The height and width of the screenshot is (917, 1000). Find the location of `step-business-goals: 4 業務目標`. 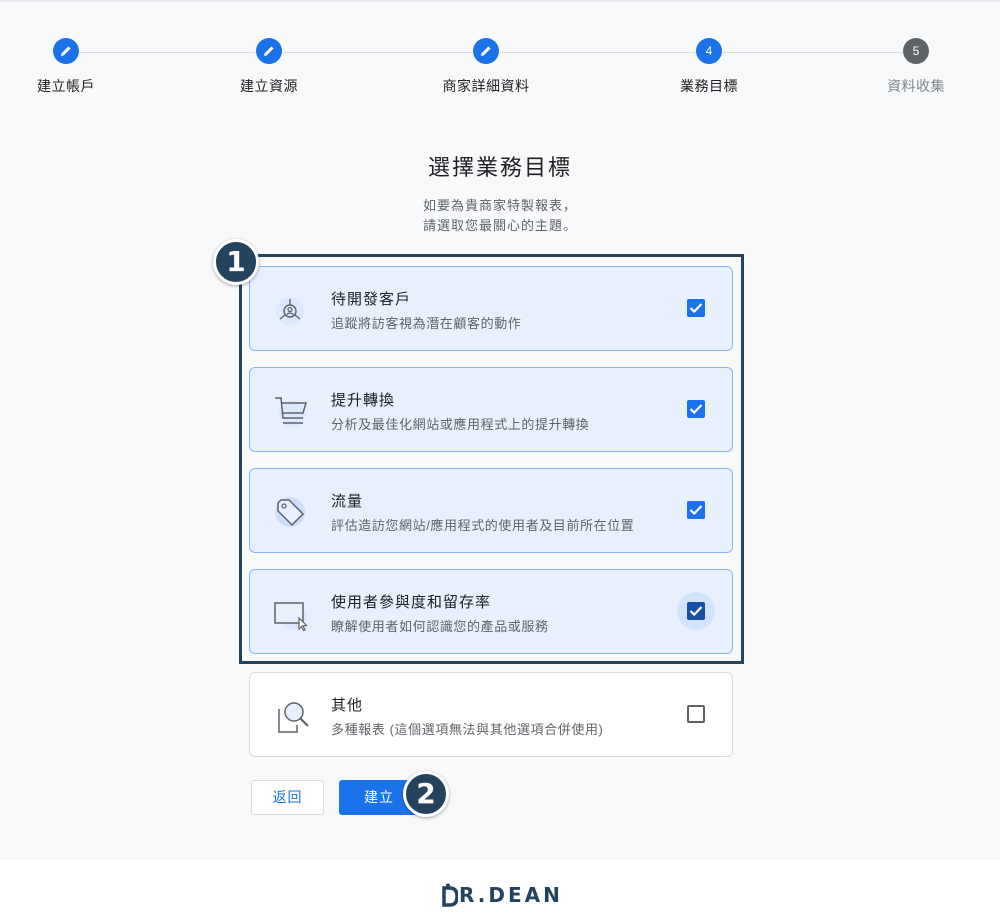

step-business-goals: 4 業務目標 is located at coordinates (709, 67).